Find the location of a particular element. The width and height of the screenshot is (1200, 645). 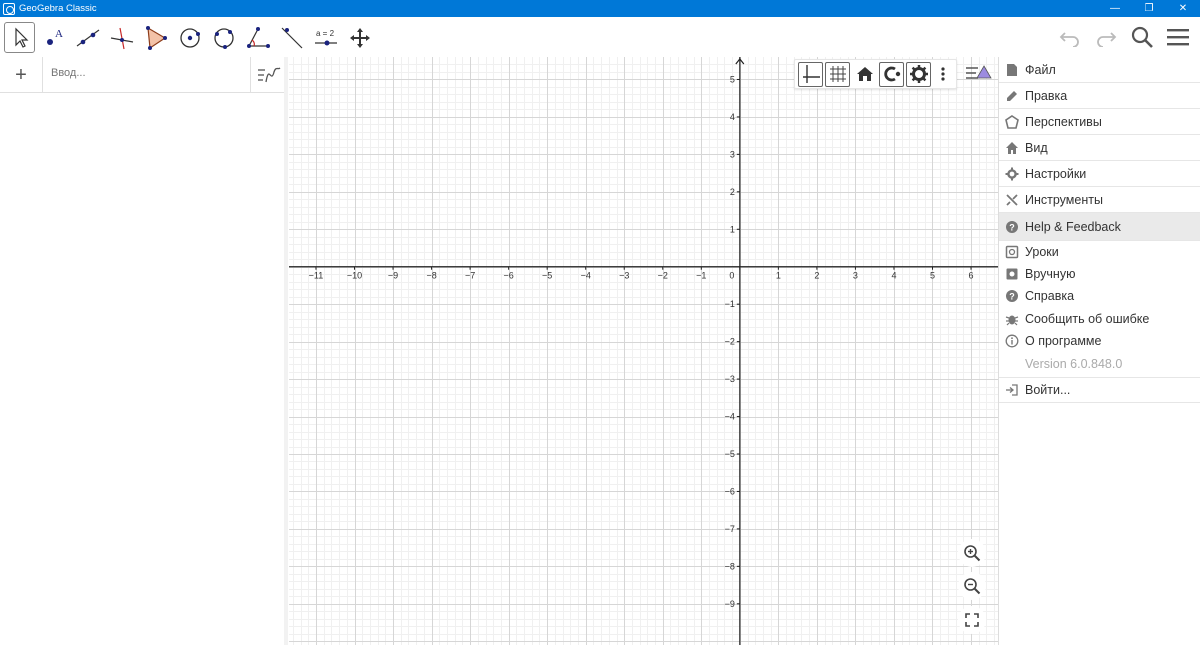

menu-item-label: Вручную is located at coordinates (1050, 274).